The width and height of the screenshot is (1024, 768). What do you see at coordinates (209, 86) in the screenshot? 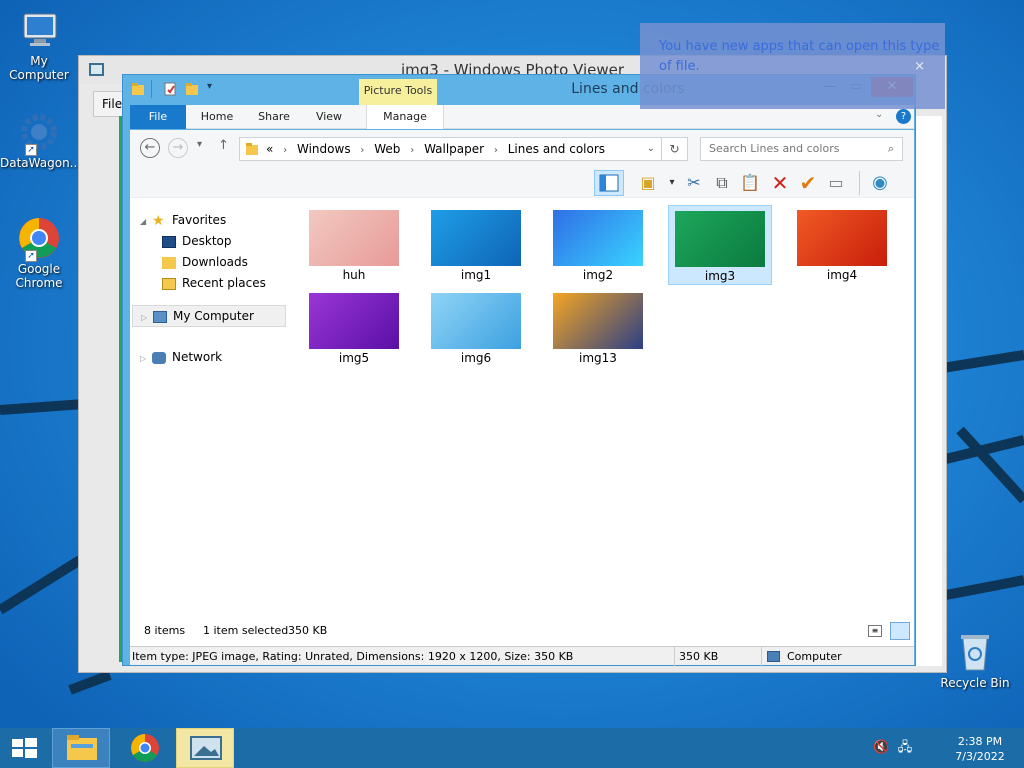
I see `customize-quick-access-icon: ▾` at bounding box center [209, 86].